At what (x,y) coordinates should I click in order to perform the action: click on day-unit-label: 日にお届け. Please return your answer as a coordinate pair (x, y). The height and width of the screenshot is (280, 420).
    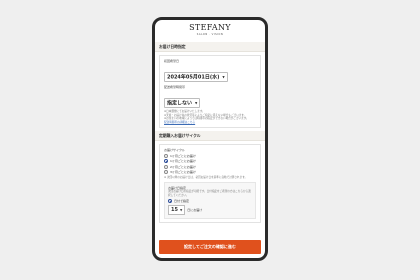
    Looking at the image, I should click on (195, 210).